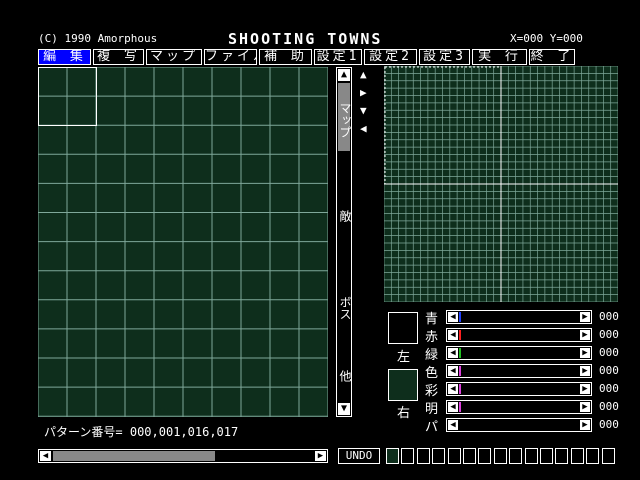 The image size is (640, 480). Describe the element at coordinates (519, 389) in the screenshot. I see `color-slider-4: ◀ ▶` at that location.